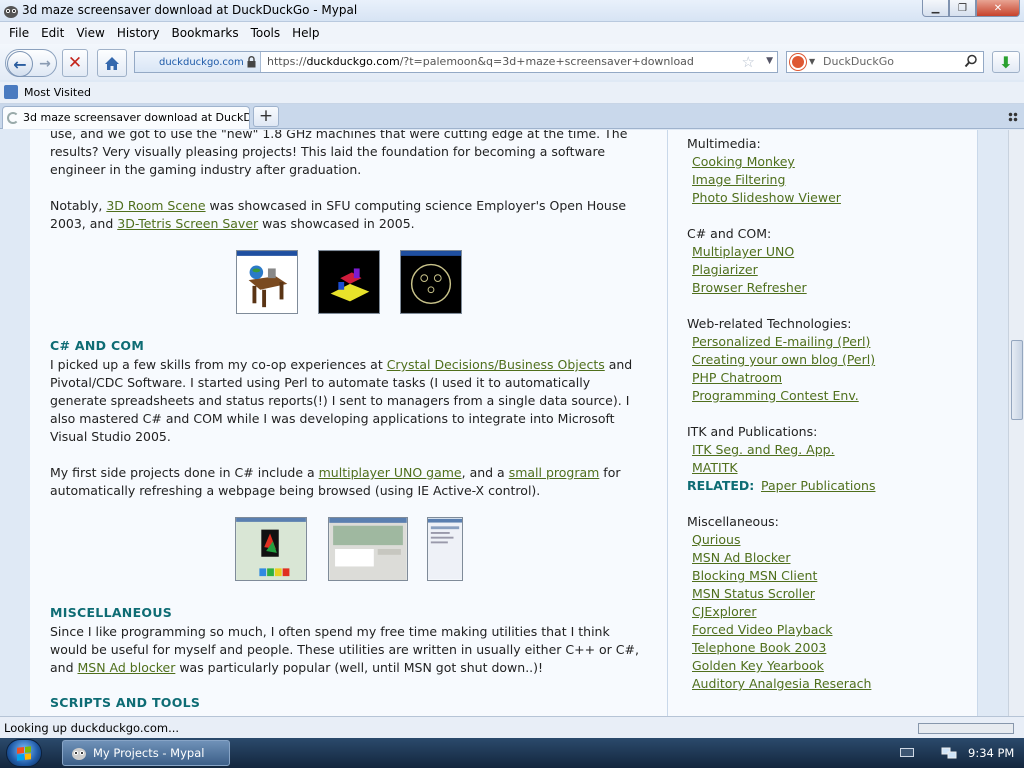  Describe the element at coordinates (991, 753) in the screenshot. I see `clock: 9:34 PM` at that location.